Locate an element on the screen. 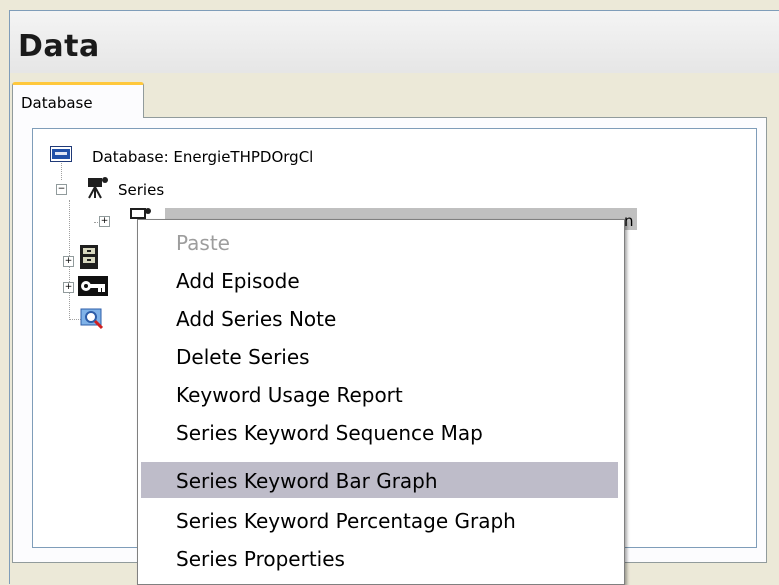  menu-item-series-keyword-sequence-map: Series Keyword Sequence Map is located at coordinates (381, 432).